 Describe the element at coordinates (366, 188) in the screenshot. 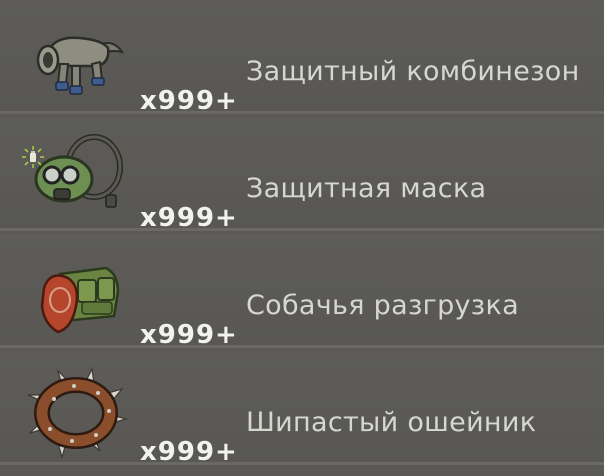

I see `item-name: Защитная маска` at that location.